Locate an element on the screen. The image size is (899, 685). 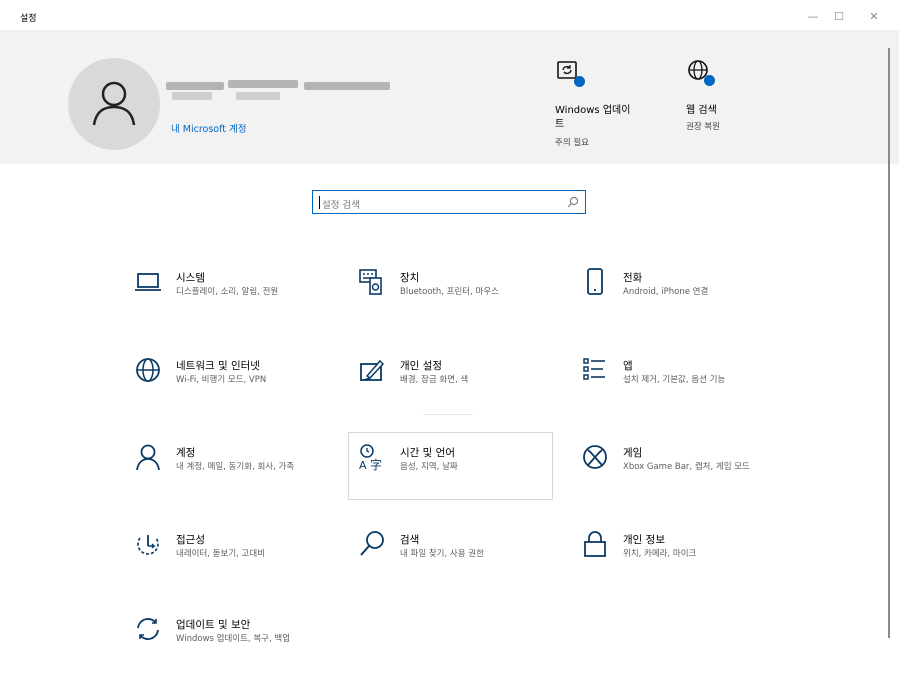
tile-title: 시스템 is located at coordinates (190, 278).